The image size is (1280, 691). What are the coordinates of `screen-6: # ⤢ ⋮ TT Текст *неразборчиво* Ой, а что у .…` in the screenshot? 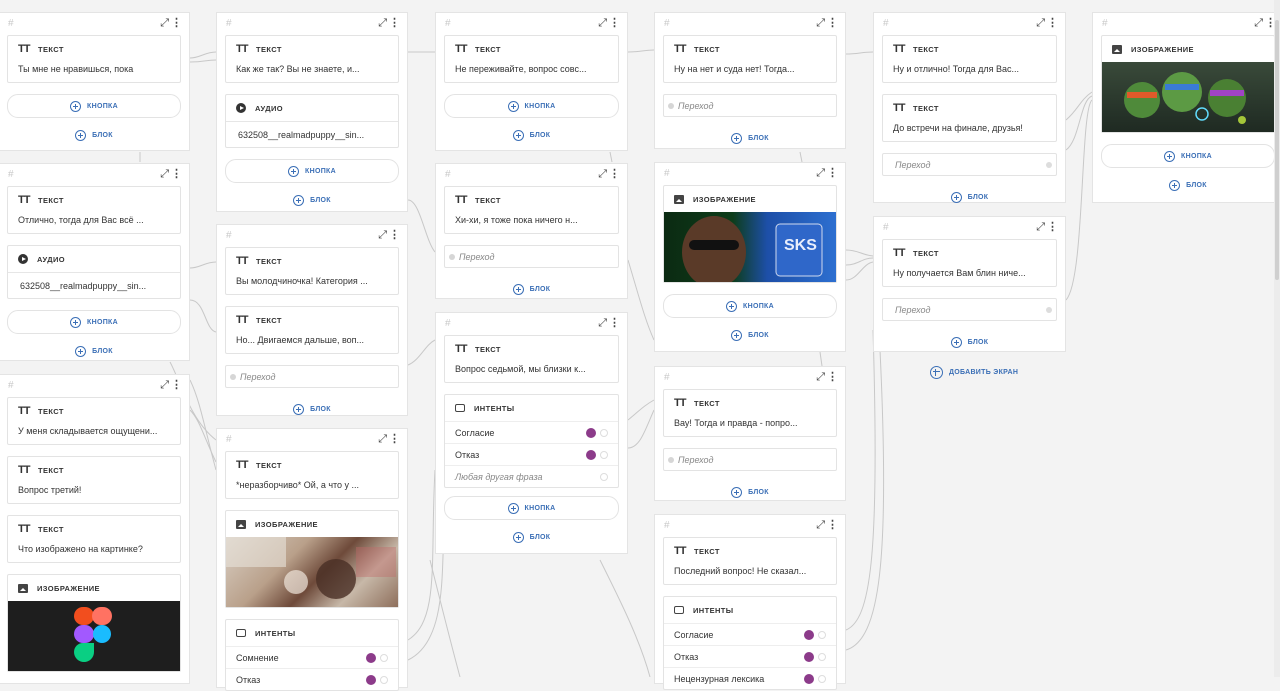 It's located at (312, 559).